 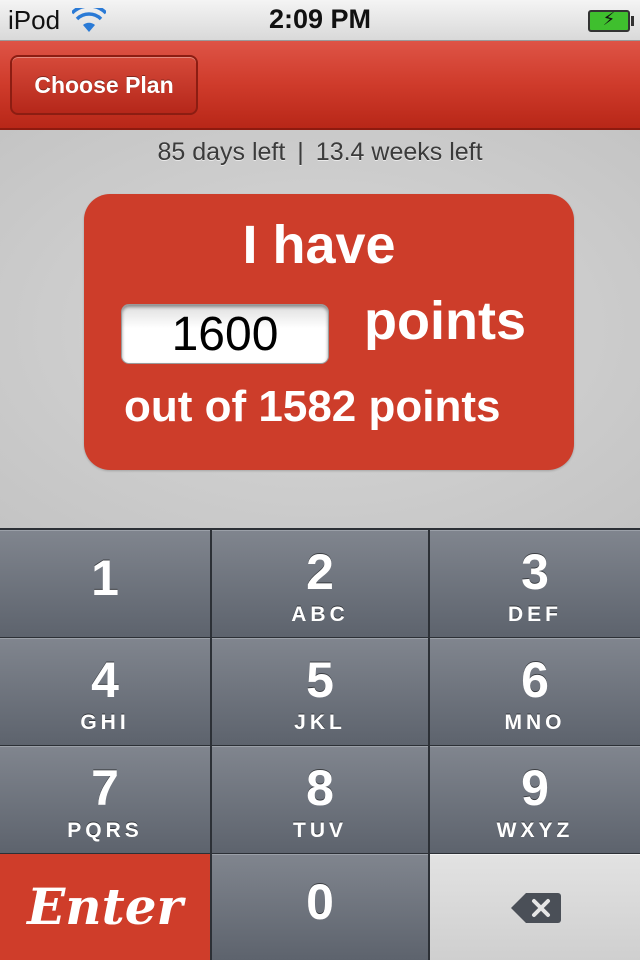 I want to click on time-remaining: 85 days left | 13.4 weeks left, so click(x=320, y=152).